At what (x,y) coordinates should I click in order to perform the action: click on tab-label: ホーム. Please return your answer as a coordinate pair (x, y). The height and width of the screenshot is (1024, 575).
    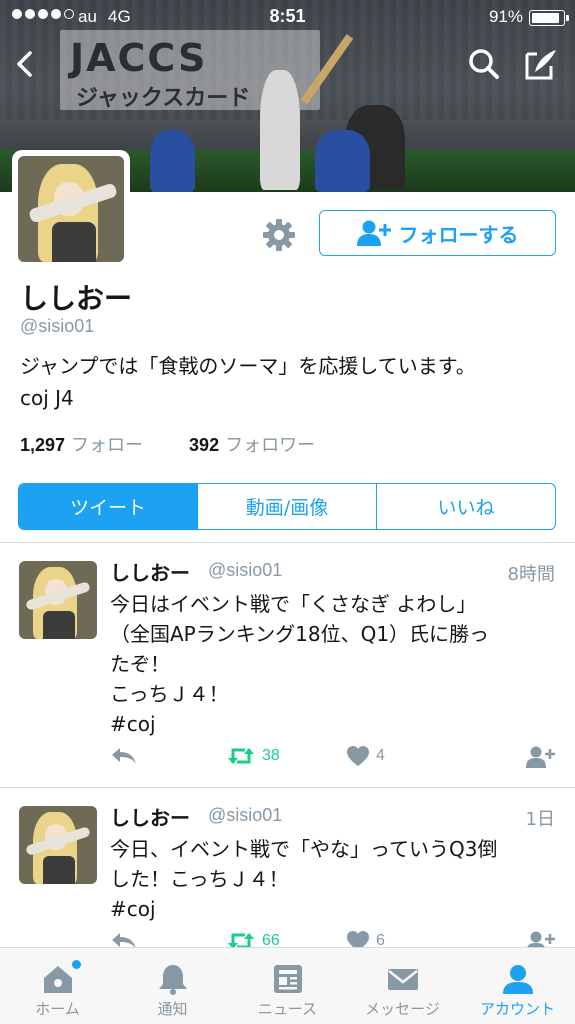
    Looking at the image, I should click on (57, 1009).